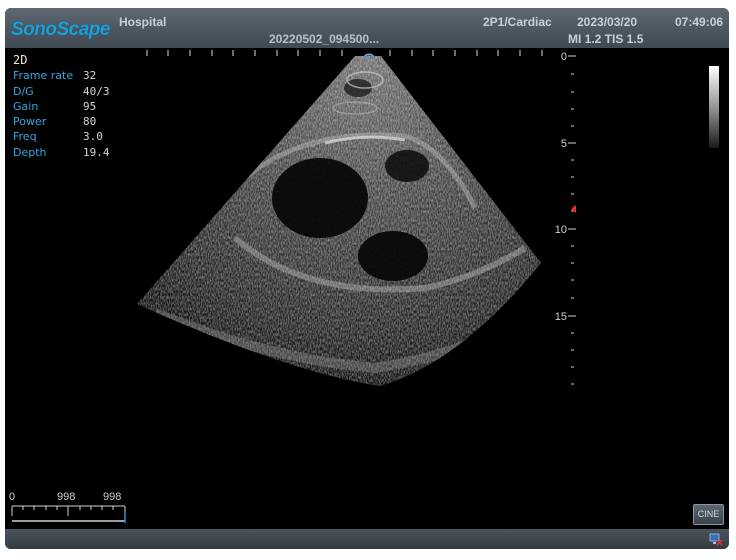 The image size is (736, 560). What do you see at coordinates (716, 539) in the screenshot?
I see `network-status-icon` at bounding box center [716, 539].